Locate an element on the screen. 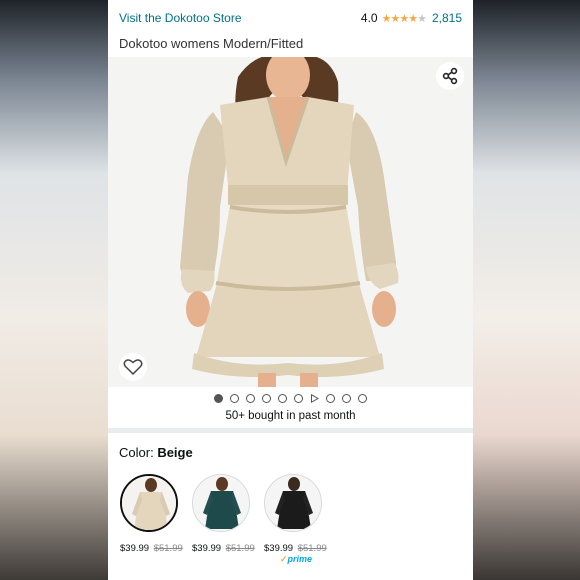 The image size is (580, 580). color-label: Color: Beige is located at coordinates (156, 452).